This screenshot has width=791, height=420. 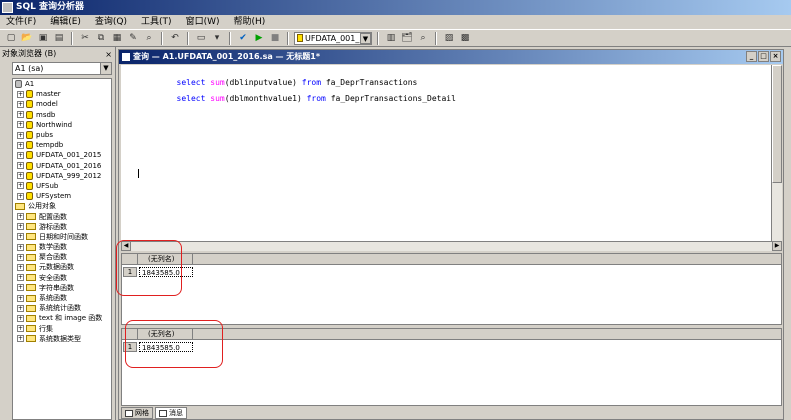 What do you see at coordinates (62, 68) in the screenshot?
I see `server-combo: A1 (sa) ▼` at bounding box center [62, 68].